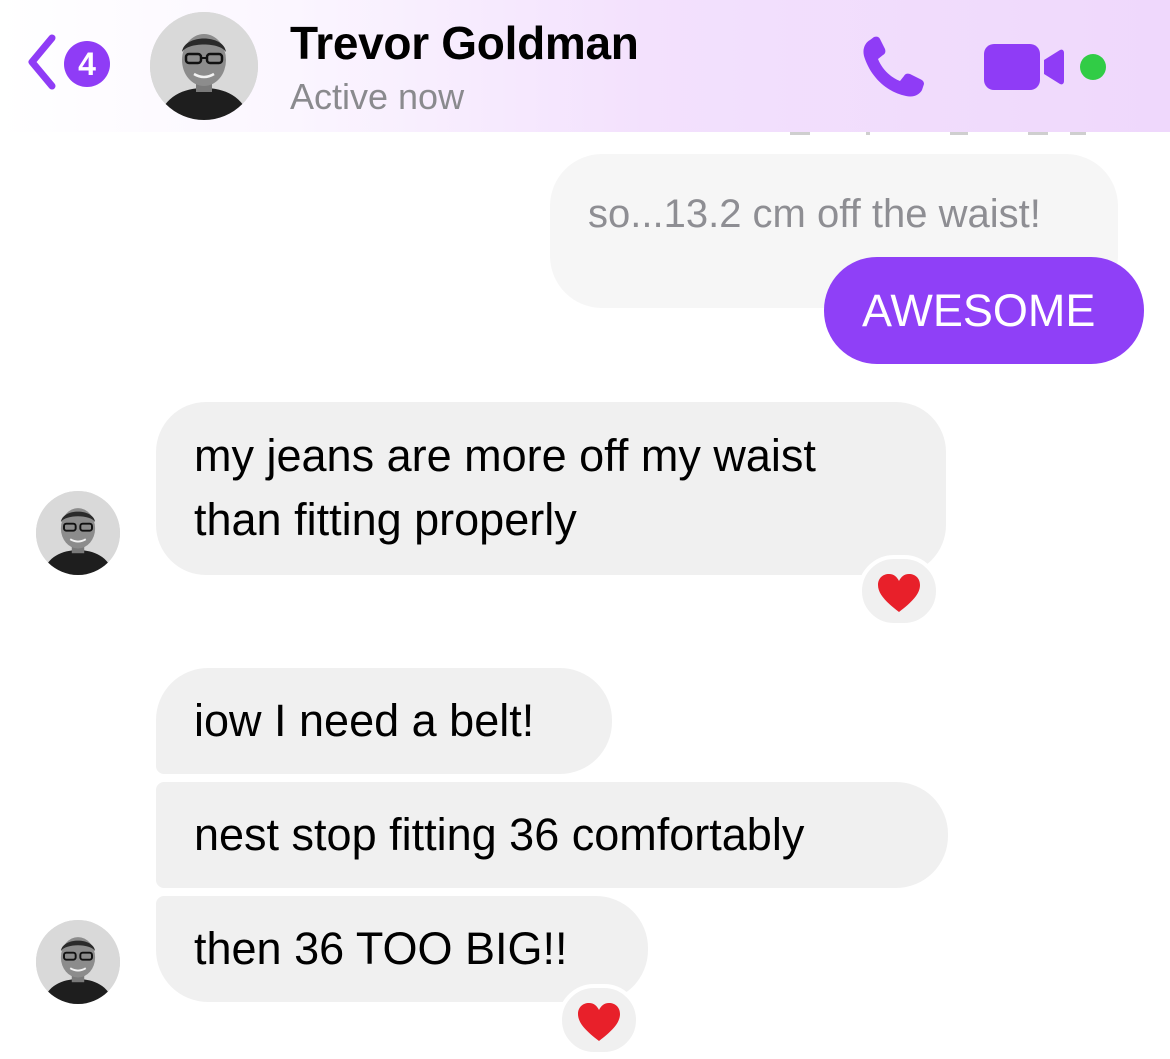  Describe the element at coordinates (505, 455) in the screenshot. I see `message-text-line: my jeans are more off my waist` at that location.